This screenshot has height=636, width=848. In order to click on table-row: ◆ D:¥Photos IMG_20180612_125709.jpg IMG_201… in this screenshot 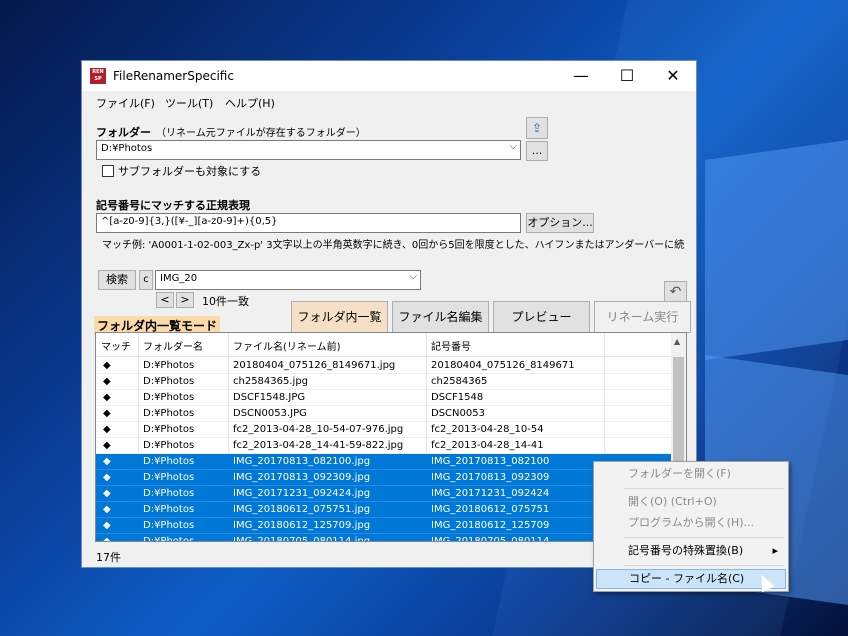, I will do `click(384, 526)`.